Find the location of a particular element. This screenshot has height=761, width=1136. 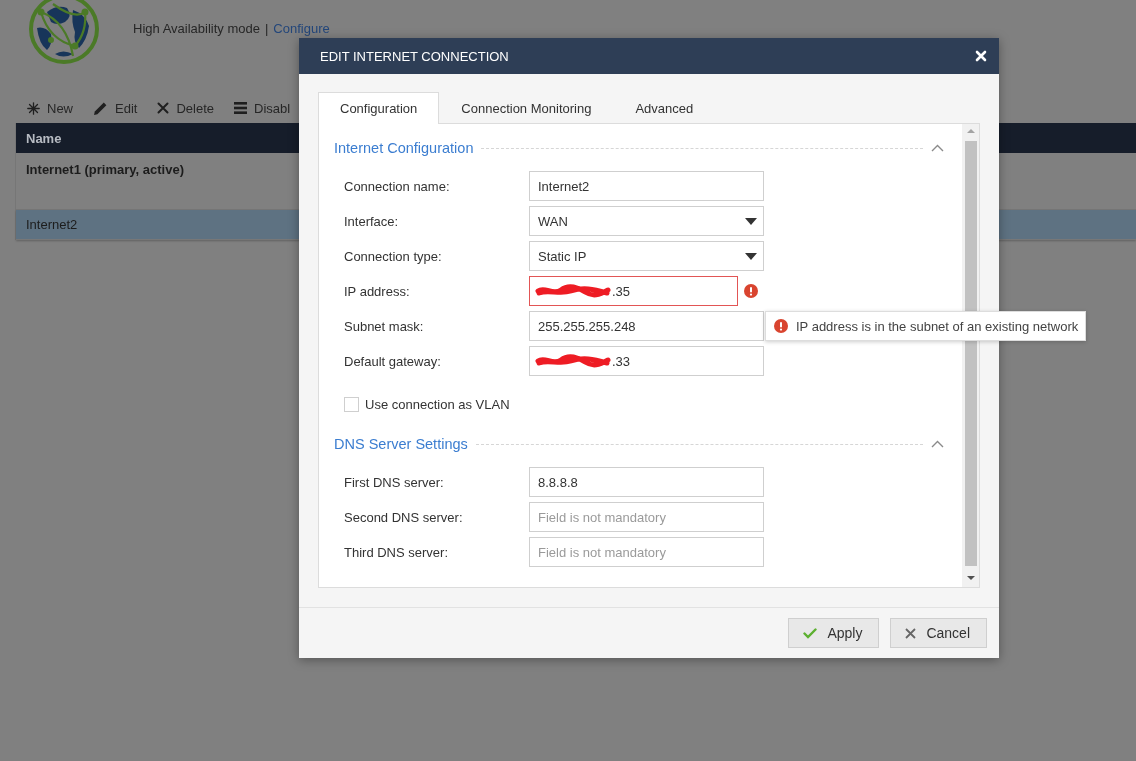

dropdown: Static IP is located at coordinates (646, 256).